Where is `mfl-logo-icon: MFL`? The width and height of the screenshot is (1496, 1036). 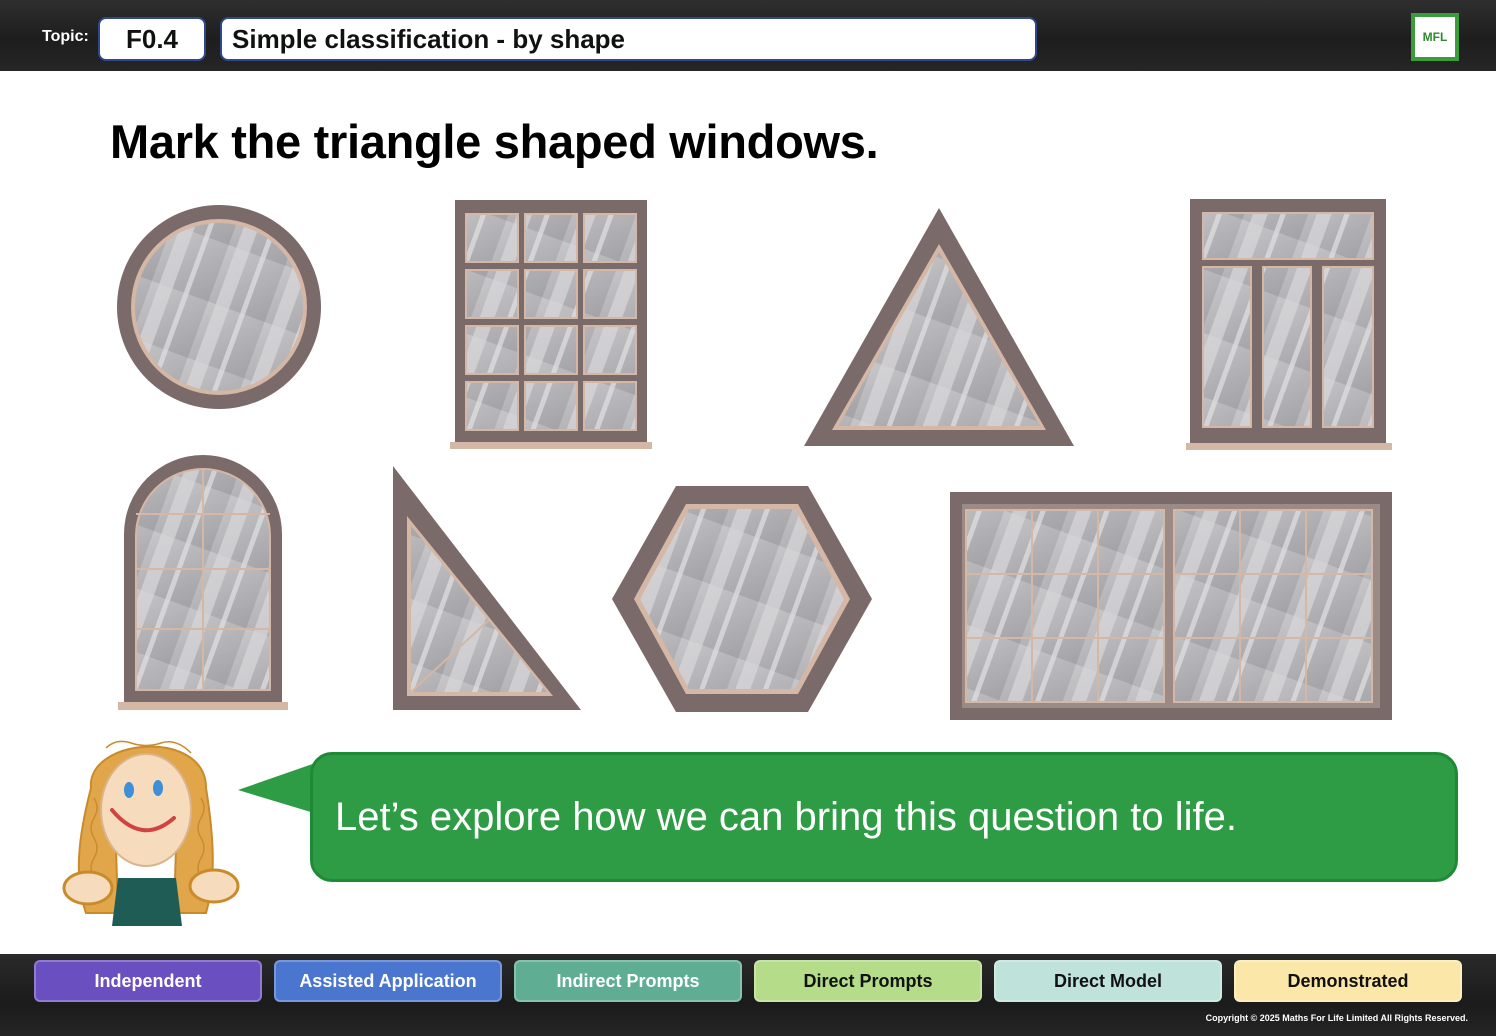 mfl-logo-icon: MFL is located at coordinates (1435, 37).